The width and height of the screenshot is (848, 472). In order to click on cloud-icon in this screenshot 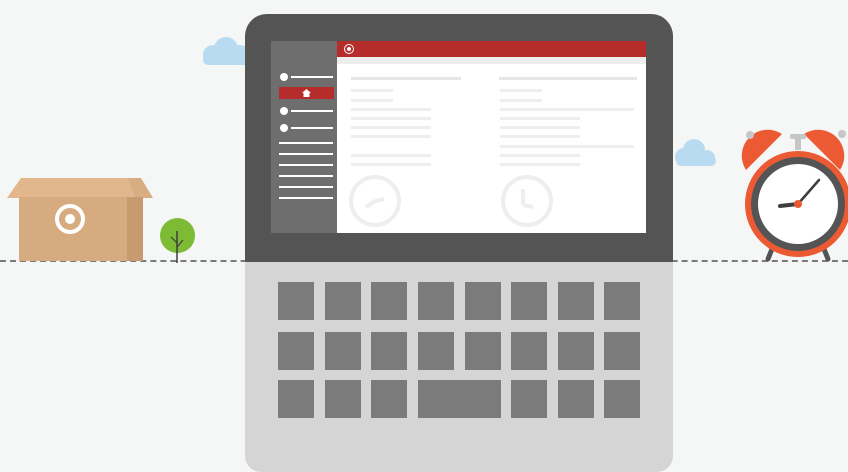, I will do `click(695, 152)`.